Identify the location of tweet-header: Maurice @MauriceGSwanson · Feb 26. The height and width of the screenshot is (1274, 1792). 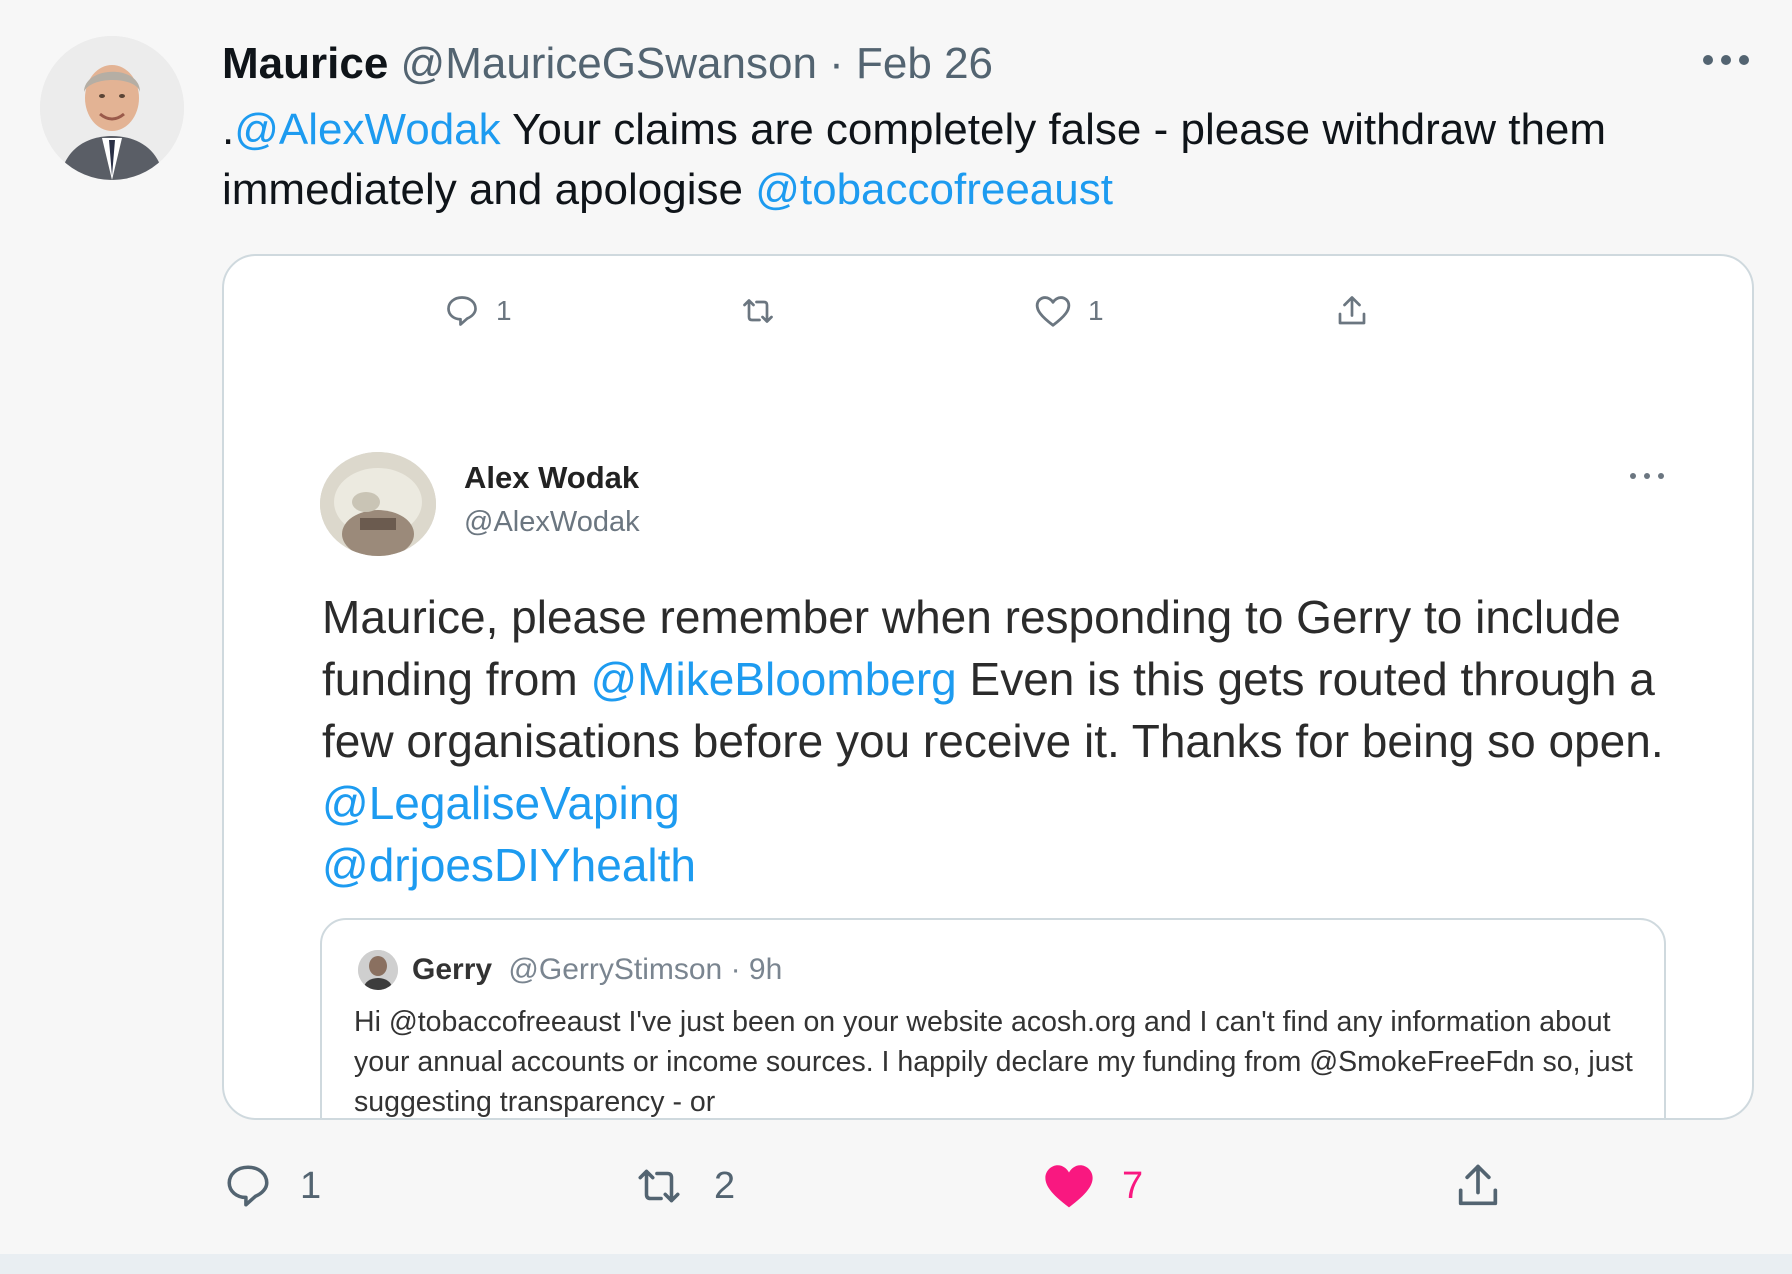
(607, 64).